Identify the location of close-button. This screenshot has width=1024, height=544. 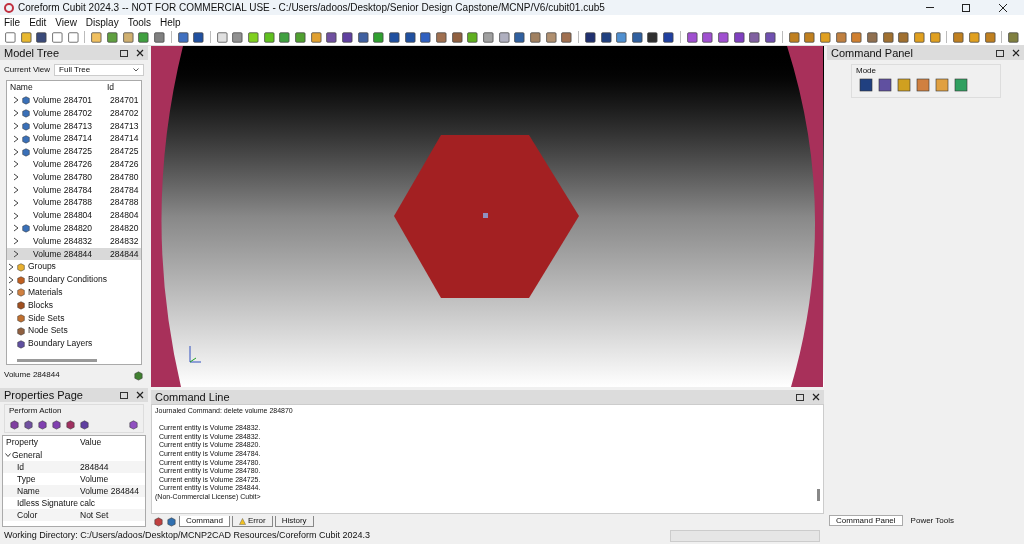
(1003, 7).